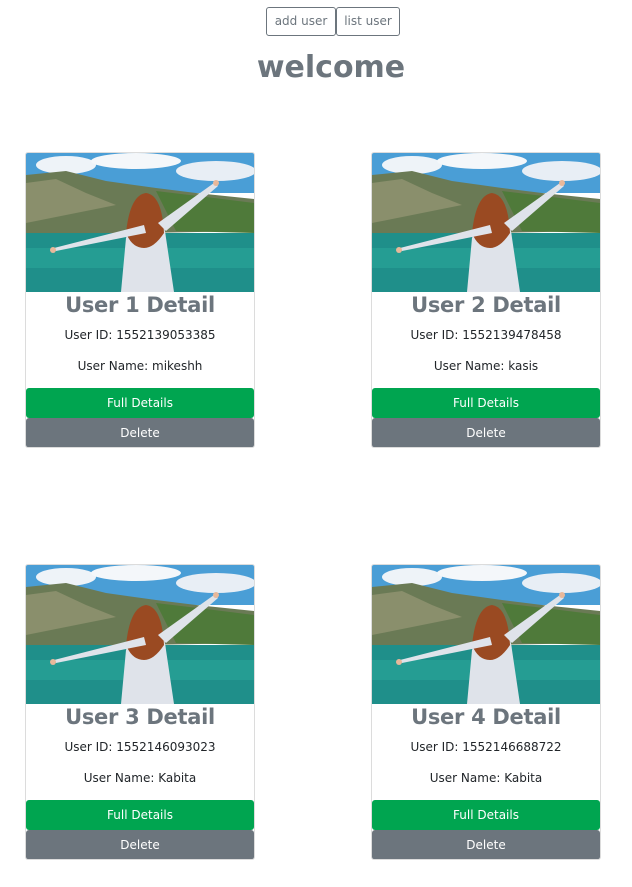 This screenshot has width=632, height=887. Describe the element at coordinates (368, 21) in the screenshot. I see `list-user-button: list user` at that location.